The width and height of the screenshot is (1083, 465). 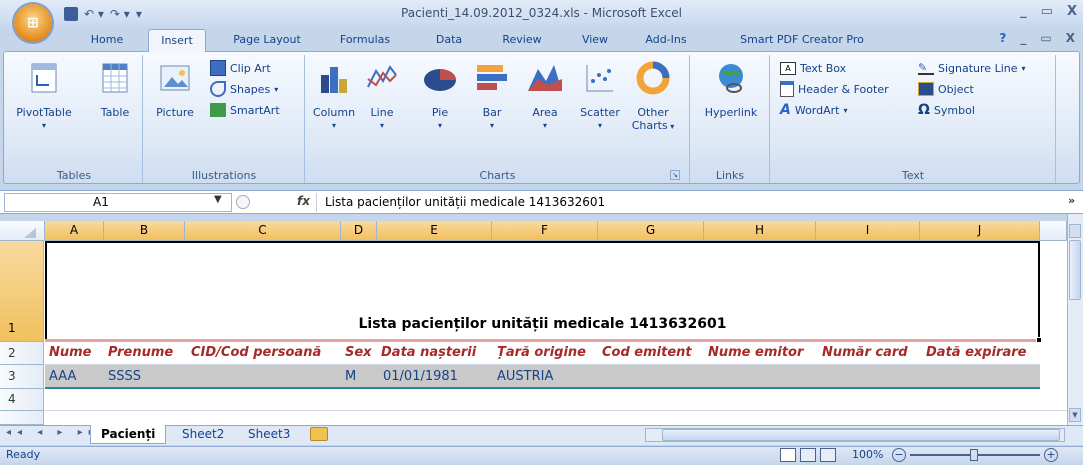 I want to click on other-charts-button: Other Charts ▾, so click(x=653, y=97).